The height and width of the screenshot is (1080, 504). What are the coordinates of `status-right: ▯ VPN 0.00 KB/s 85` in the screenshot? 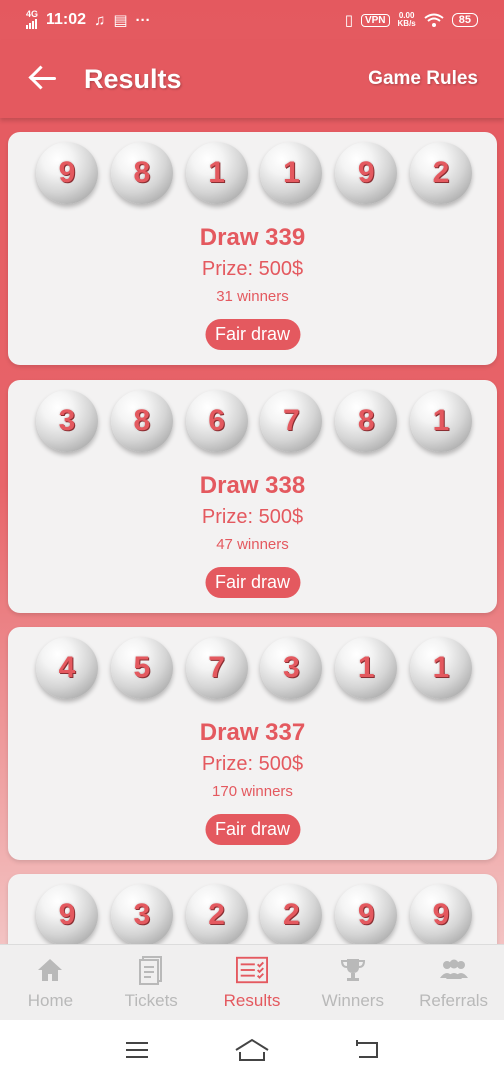 It's located at (411, 20).